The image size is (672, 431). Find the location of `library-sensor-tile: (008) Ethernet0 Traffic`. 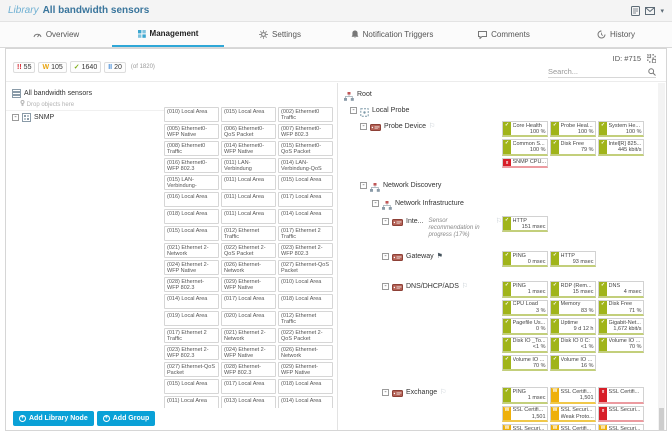

library-sensor-tile: (008) Ethernet0 Traffic is located at coordinates (191, 148).